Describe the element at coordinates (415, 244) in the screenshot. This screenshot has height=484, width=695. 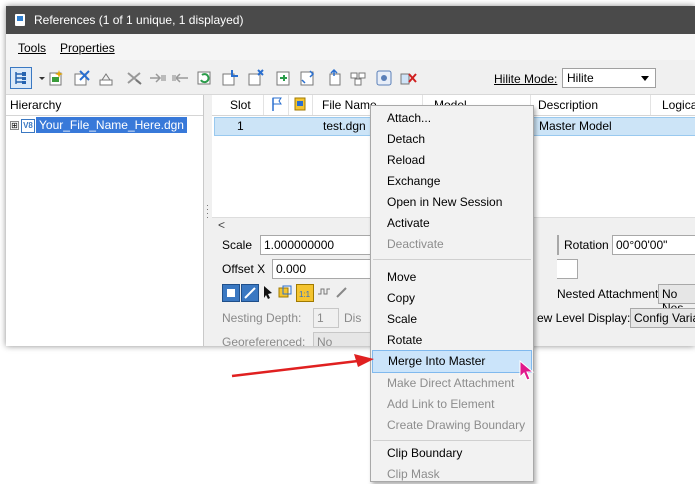
I see `menu-item-deactivate-label: Deactivate` at that location.